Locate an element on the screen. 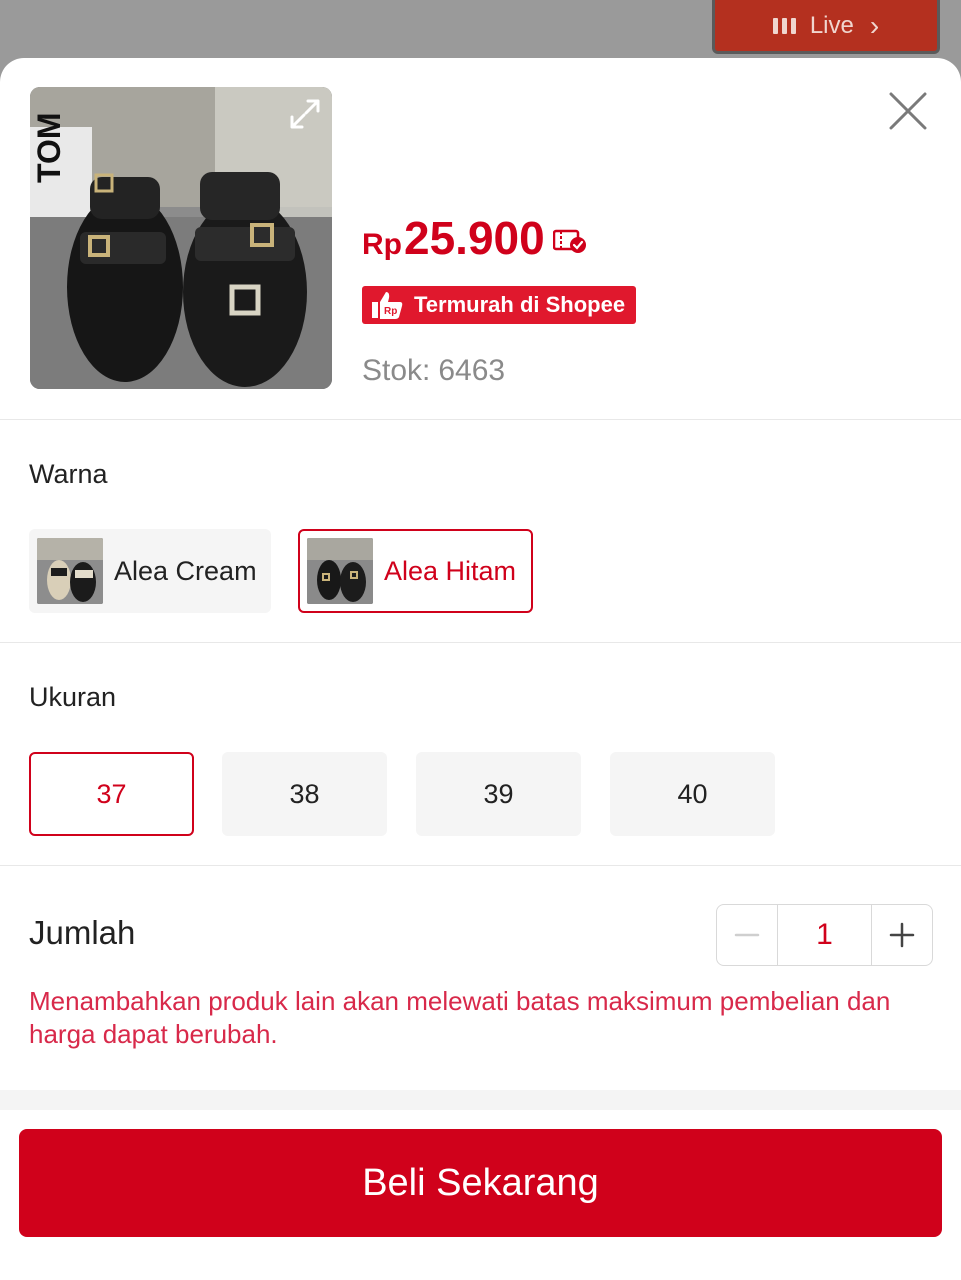  price-amount: 25.900 is located at coordinates (474, 238).